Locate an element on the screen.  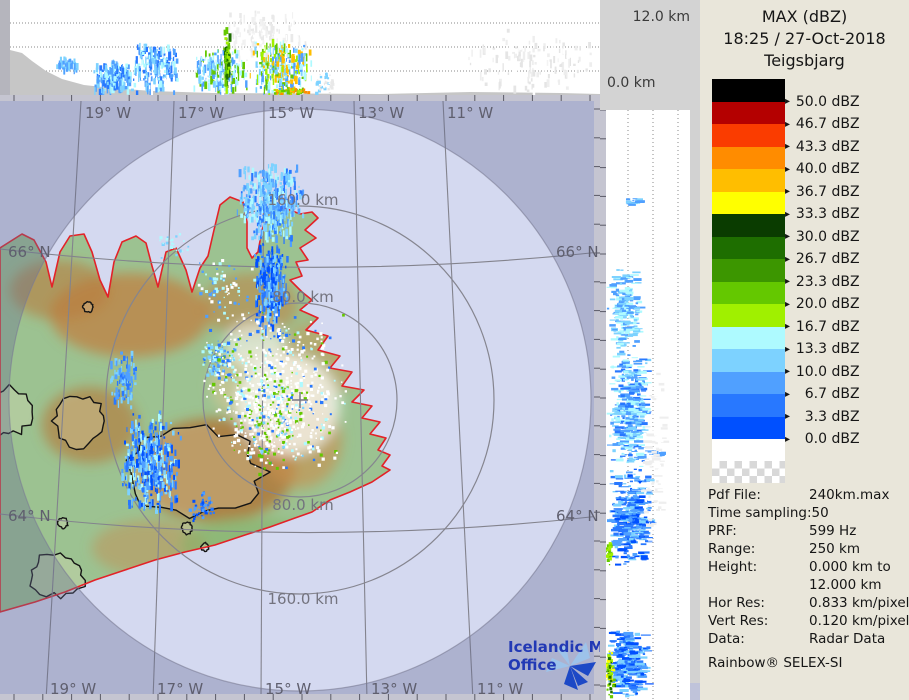
met-office-logo-text-2: Office is located at coordinates (532, 665).